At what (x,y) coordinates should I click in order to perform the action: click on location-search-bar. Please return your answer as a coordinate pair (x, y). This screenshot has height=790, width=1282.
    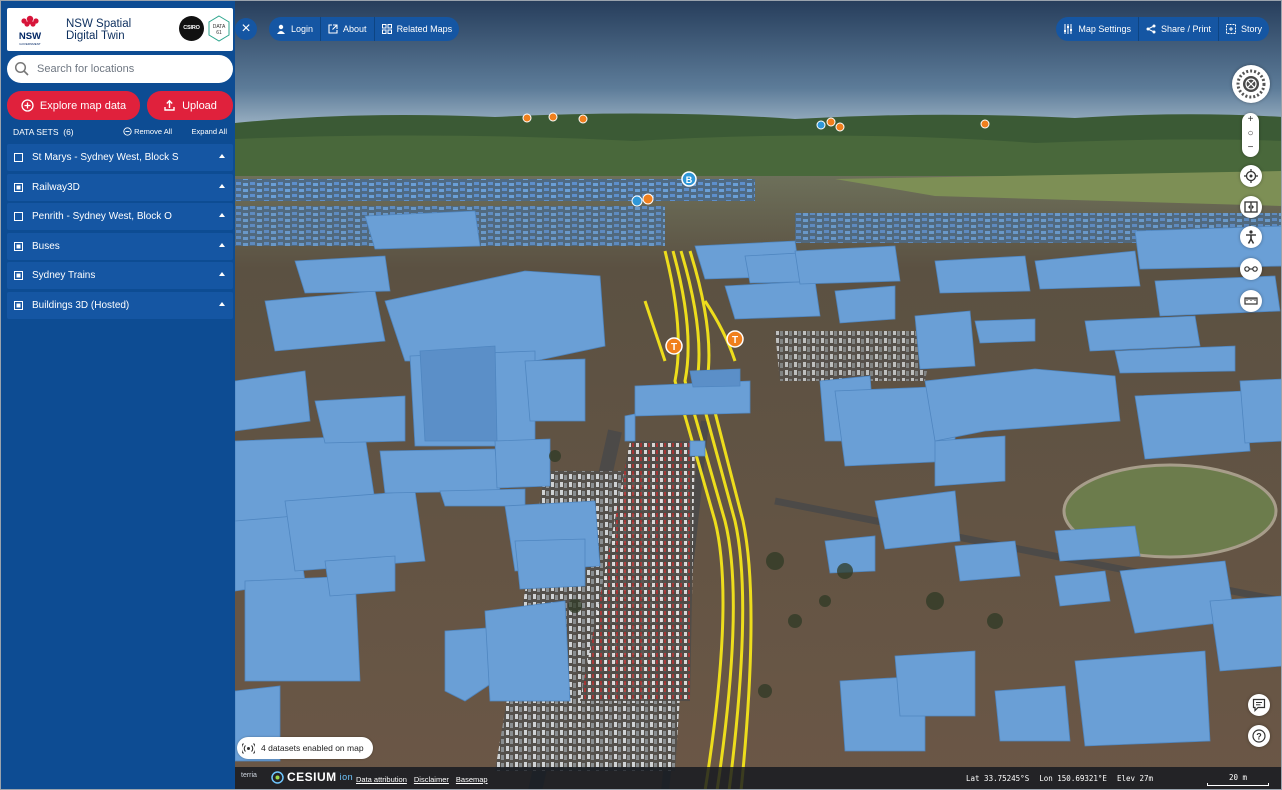
    Looking at the image, I should click on (120, 69).